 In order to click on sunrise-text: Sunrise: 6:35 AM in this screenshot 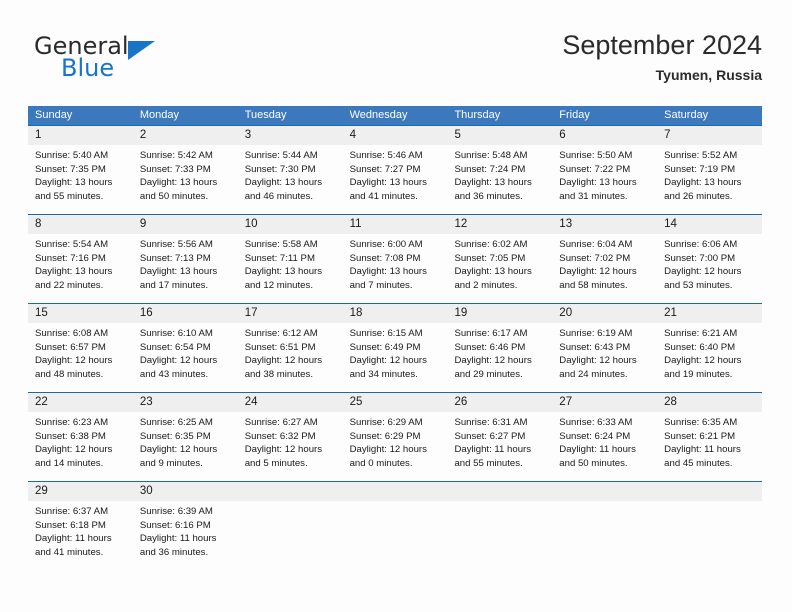, I will do `click(701, 422)`.